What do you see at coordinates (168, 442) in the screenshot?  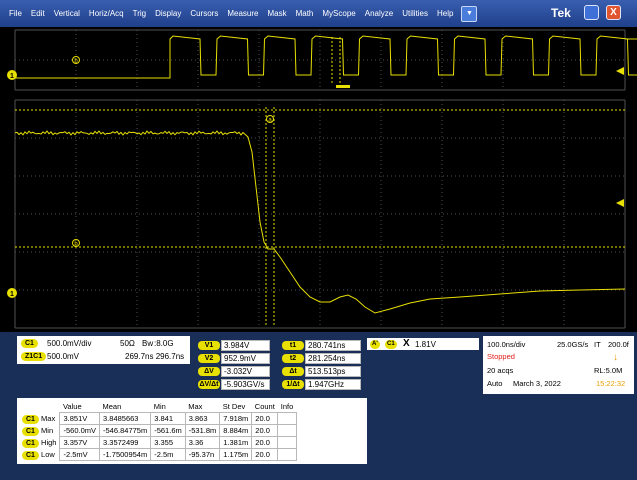 I see `row-min: 3.355` at bounding box center [168, 442].